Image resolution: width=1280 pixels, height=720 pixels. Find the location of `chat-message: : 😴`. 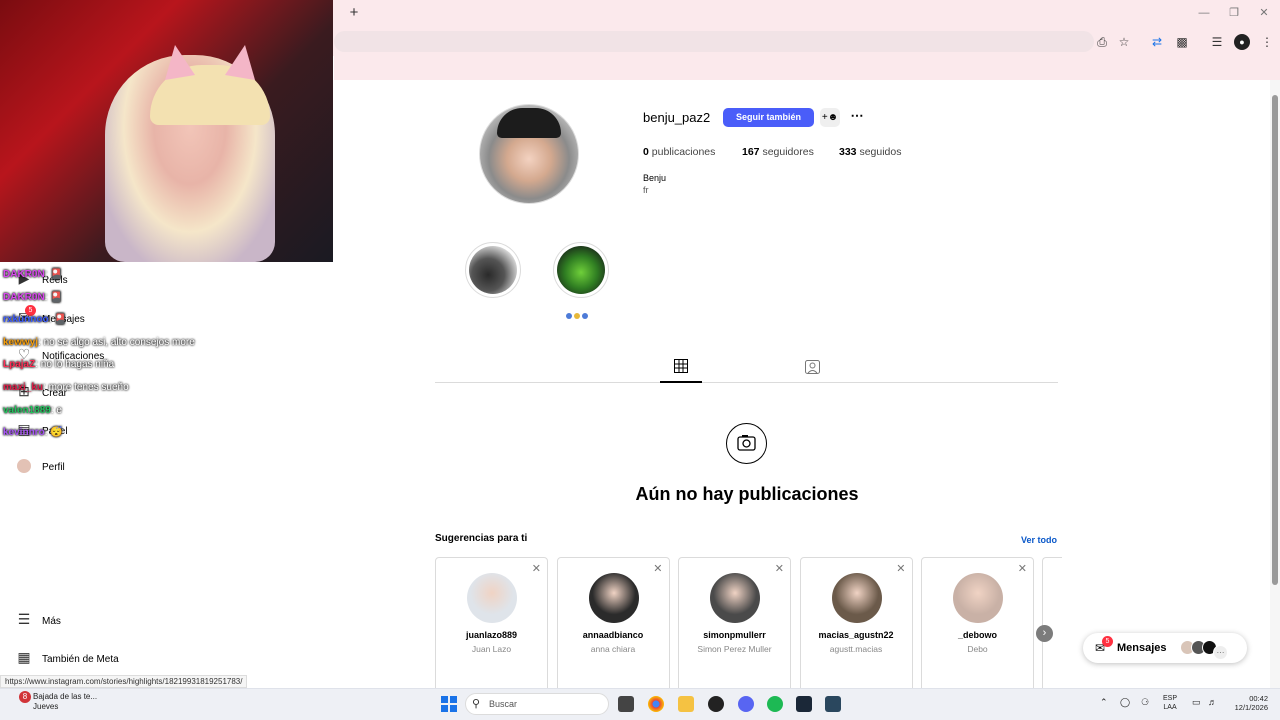

chat-message: : 😴 is located at coordinates (53, 433).